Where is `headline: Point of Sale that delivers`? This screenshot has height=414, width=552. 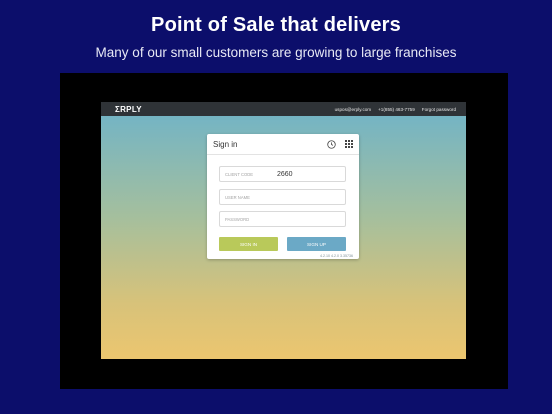
headline: Point of Sale that delivers is located at coordinates (276, 25).